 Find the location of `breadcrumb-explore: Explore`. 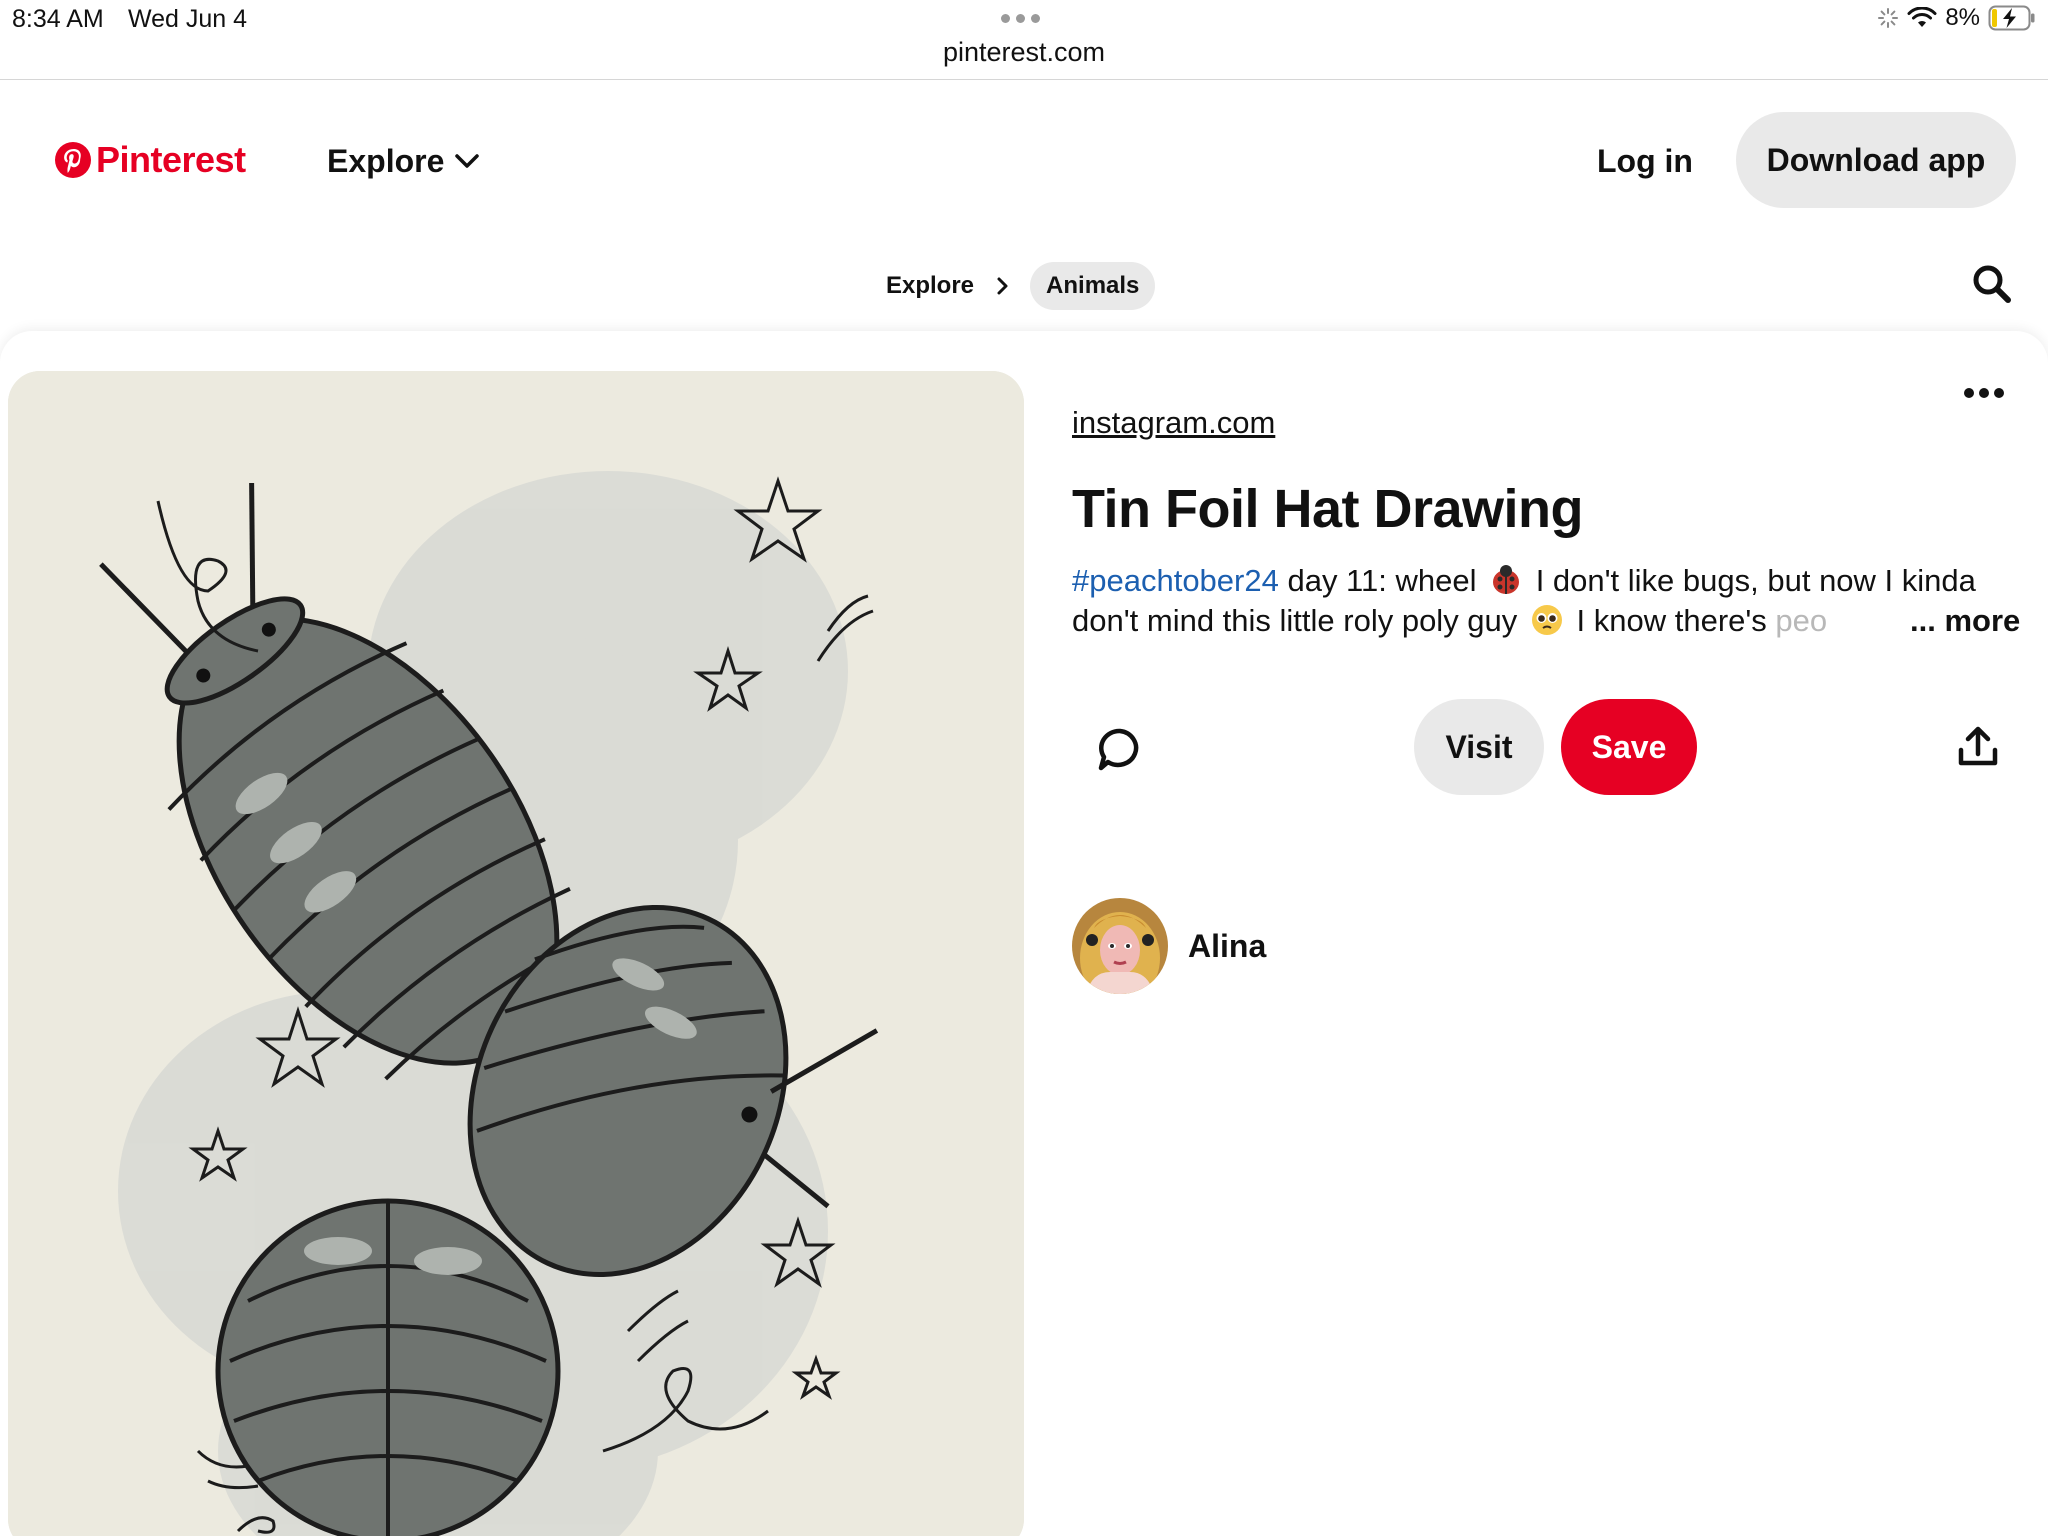

breadcrumb-explore: Explore is located at coordinates (930, 286).